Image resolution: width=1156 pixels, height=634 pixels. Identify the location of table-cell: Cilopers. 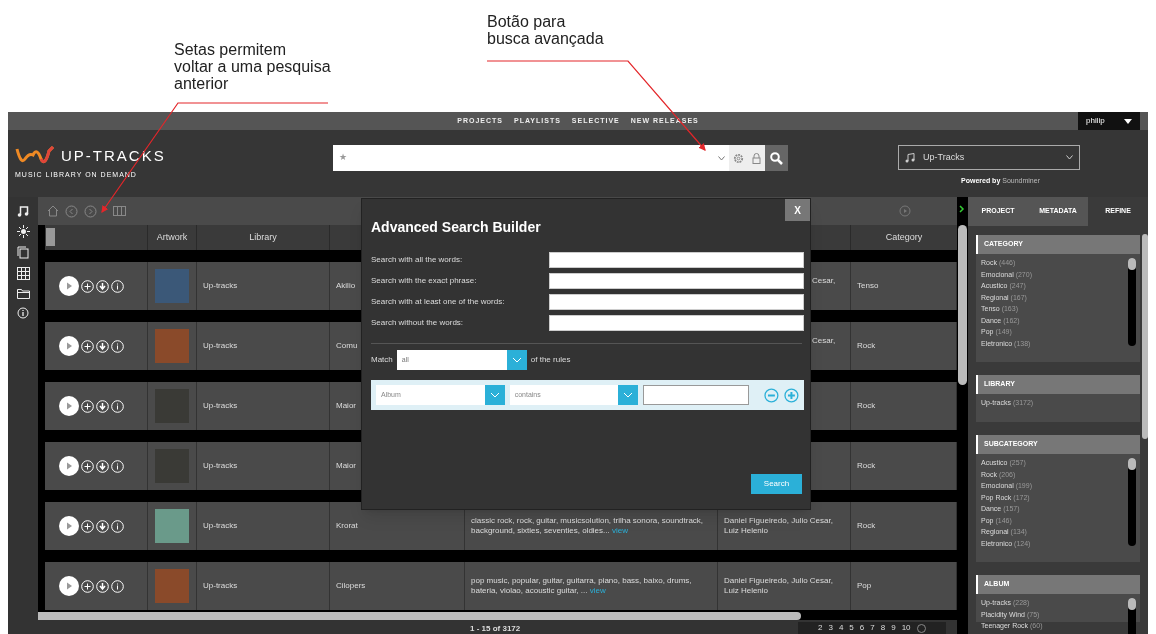
(397, 586).